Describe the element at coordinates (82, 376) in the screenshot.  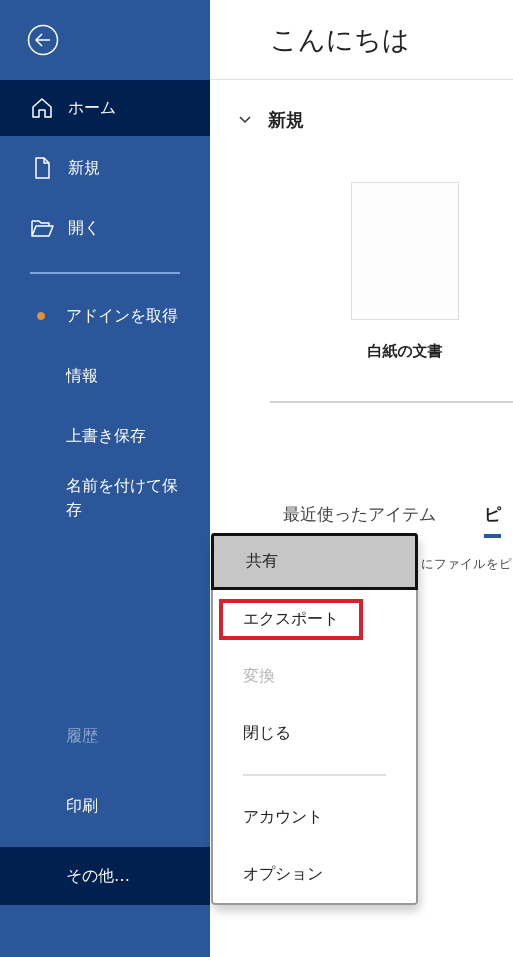
I see `sidebar-label: 情報` at that location.